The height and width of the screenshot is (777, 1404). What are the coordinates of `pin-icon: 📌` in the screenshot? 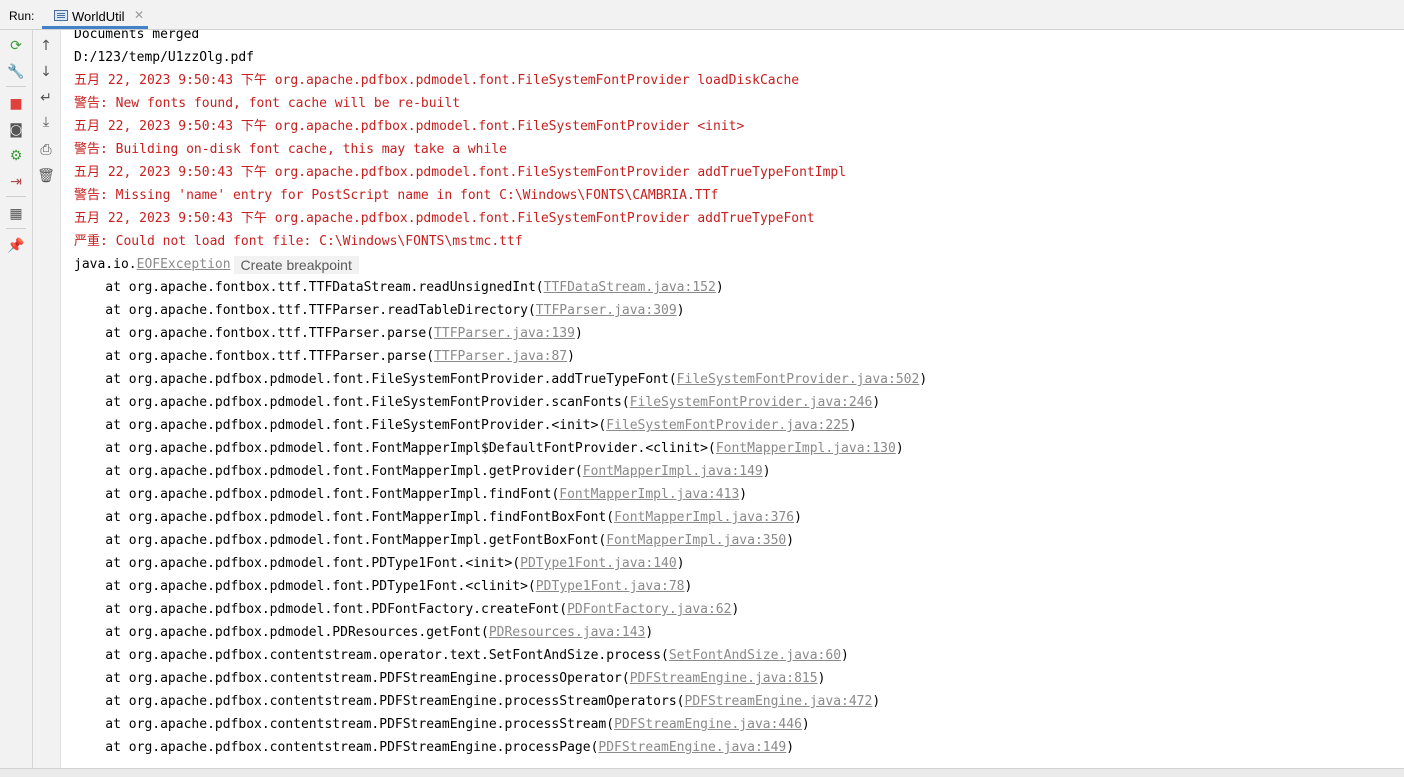 It's located at (16, 246).